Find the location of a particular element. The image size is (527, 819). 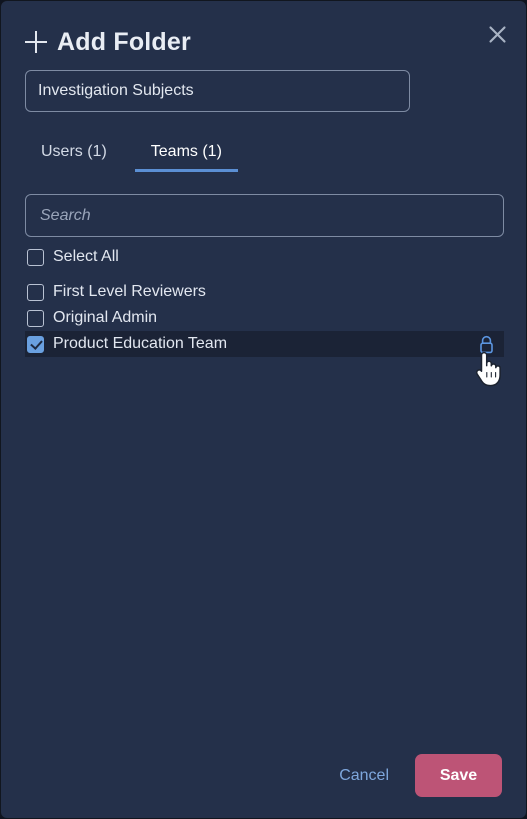

list-item: Product Education Team is located at coordinates (264, 344).